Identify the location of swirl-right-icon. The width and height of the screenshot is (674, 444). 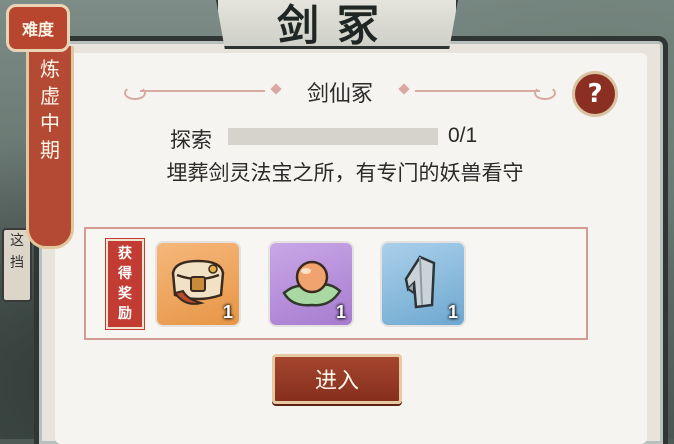
(545, 93).